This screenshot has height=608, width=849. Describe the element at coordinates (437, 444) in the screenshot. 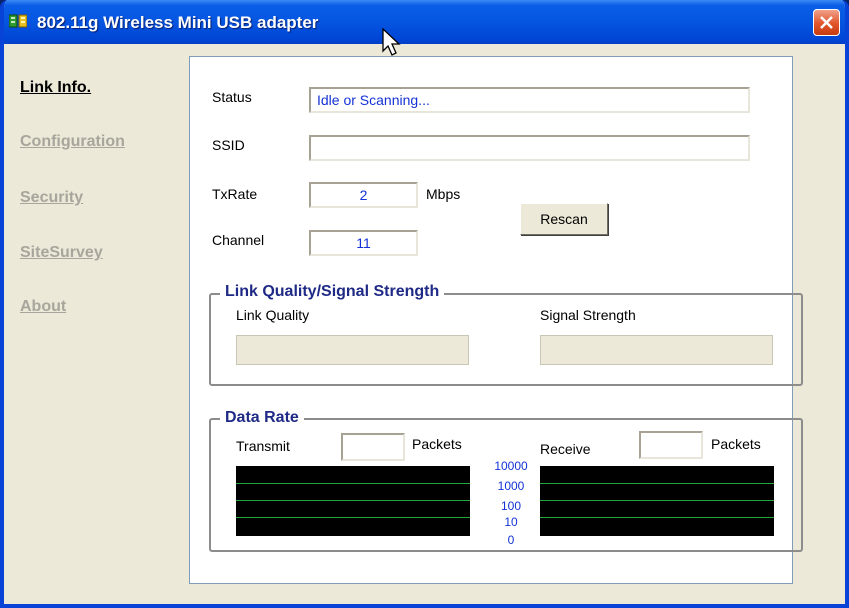

I see `transmit-packets-label: Packets` at that location.